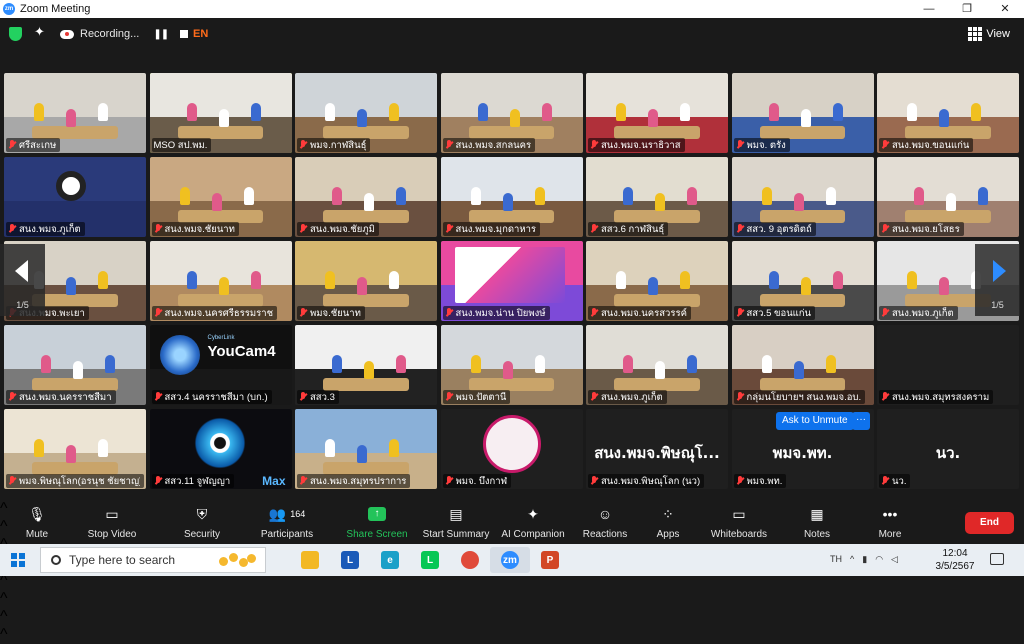  What do you see at coordinates (75, 365) in the screenshot?
I see `participant-video-tile: สนง.พมจ.นครราชสีมา` at bounding box center [75, 365].